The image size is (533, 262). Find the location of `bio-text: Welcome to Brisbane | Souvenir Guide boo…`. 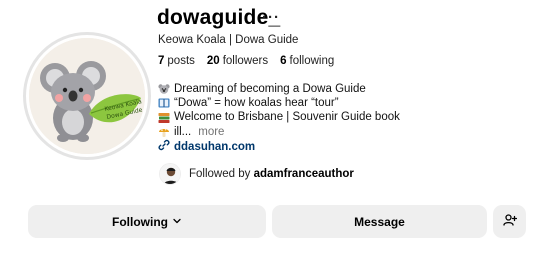

bio-text: Welcome to Brisbane | Souvenir Guide boo… is located at coordinates (287, 117).